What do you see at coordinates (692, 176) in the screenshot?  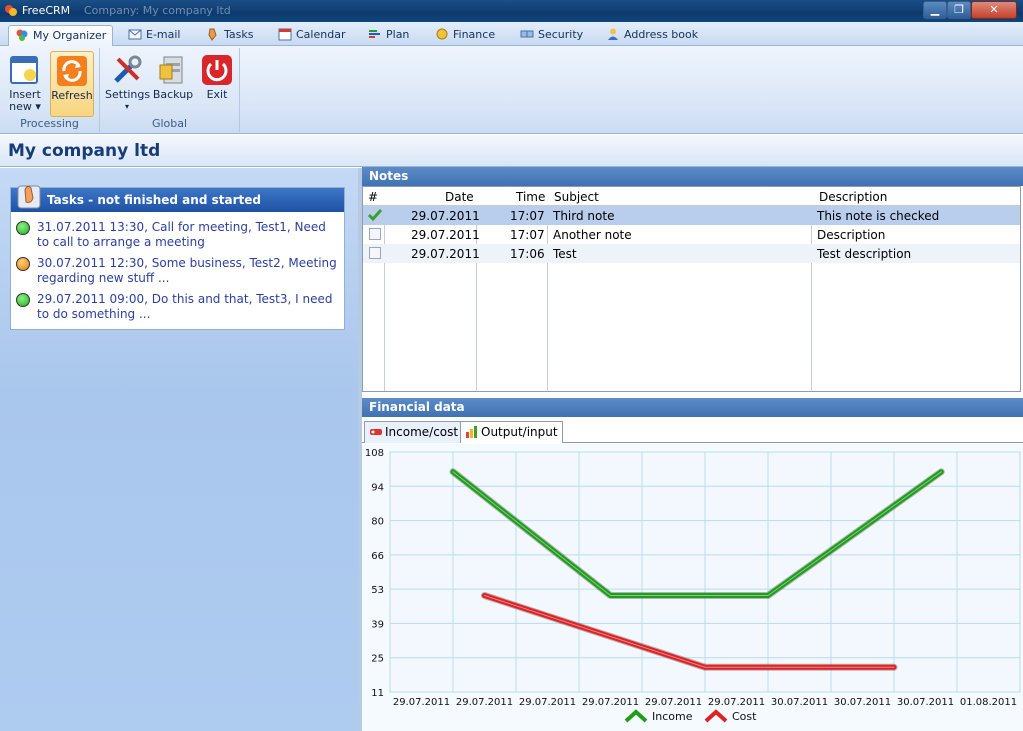 I see `notes-header: Notes` at bounding box center [692, 176].